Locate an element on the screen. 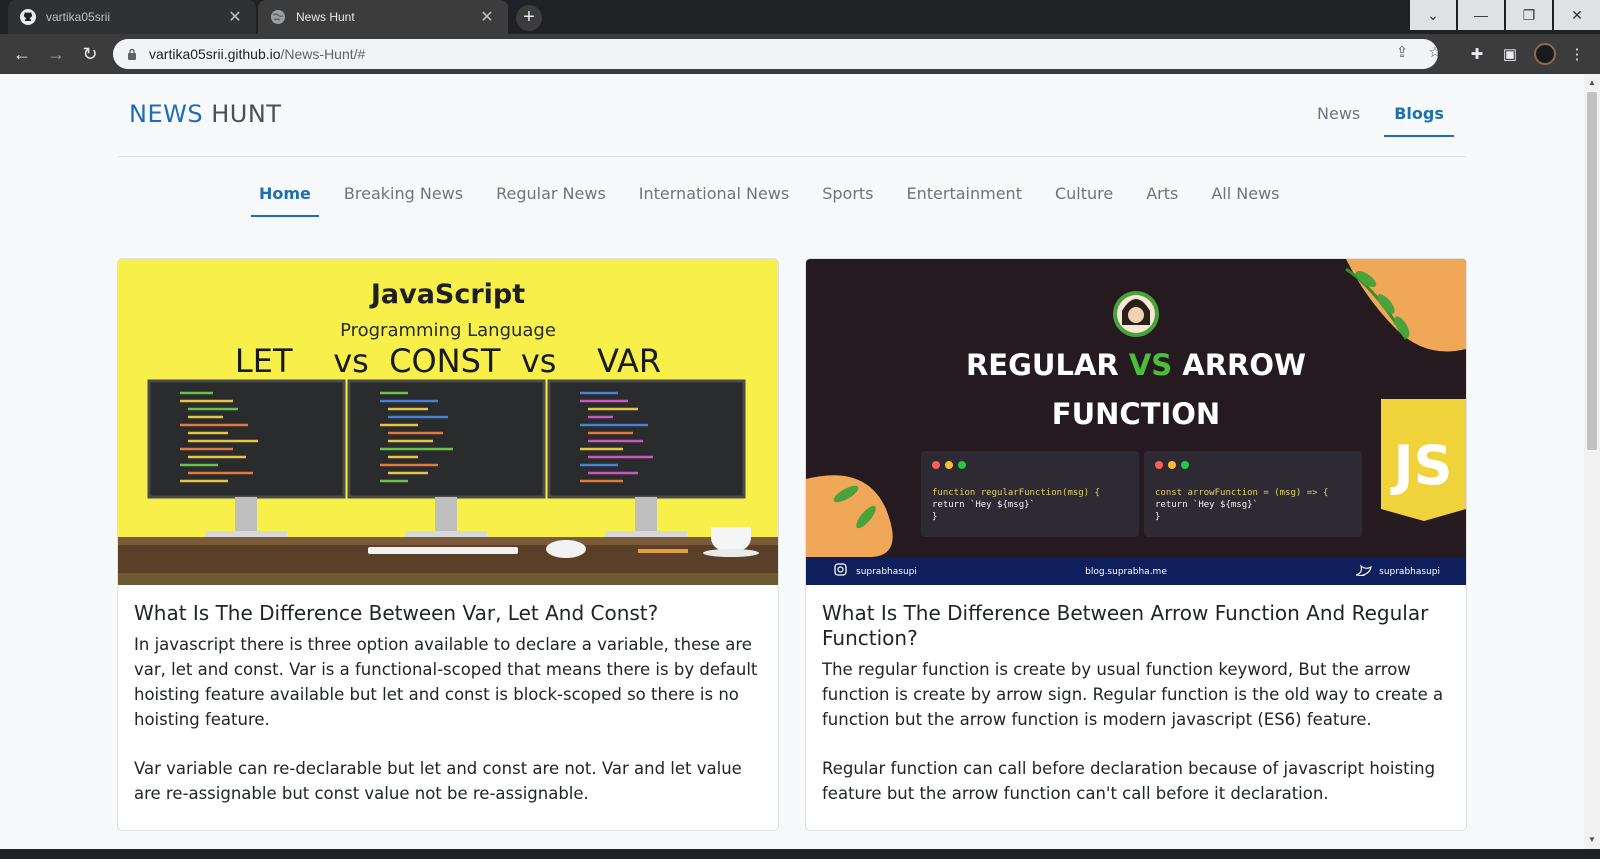 This screenshot has height=859, width=1600. svg-text: blog.suprabha.me is located at coordinates (1126, 572).